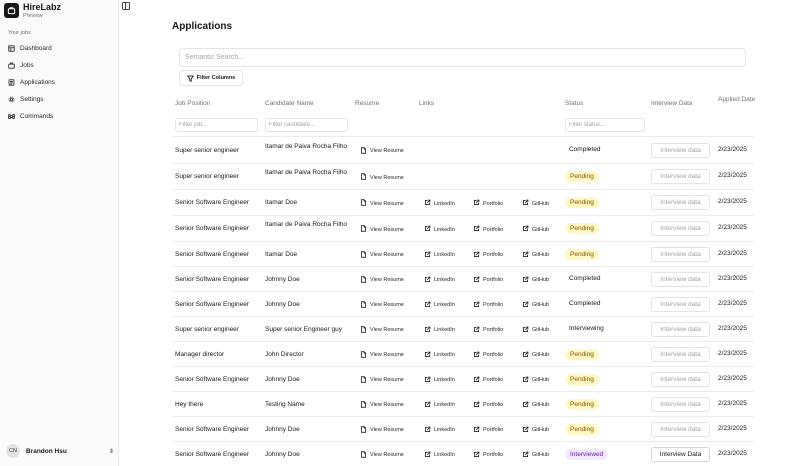 The width and height of the screenshot is (806, 466). I want to click on user-menu: CN Brandon Hsu ⇕, so click(60, 451).